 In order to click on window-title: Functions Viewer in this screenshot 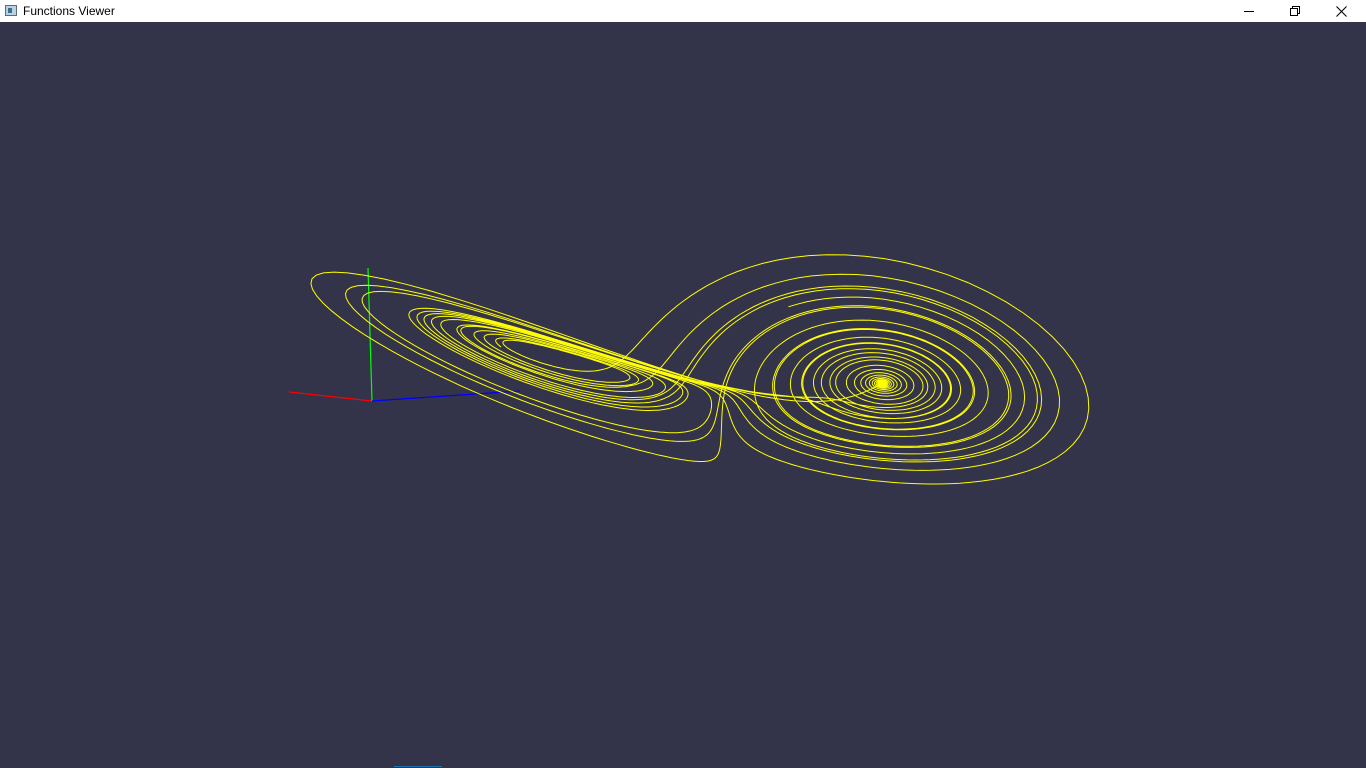, I will do `click(69, 11)`.